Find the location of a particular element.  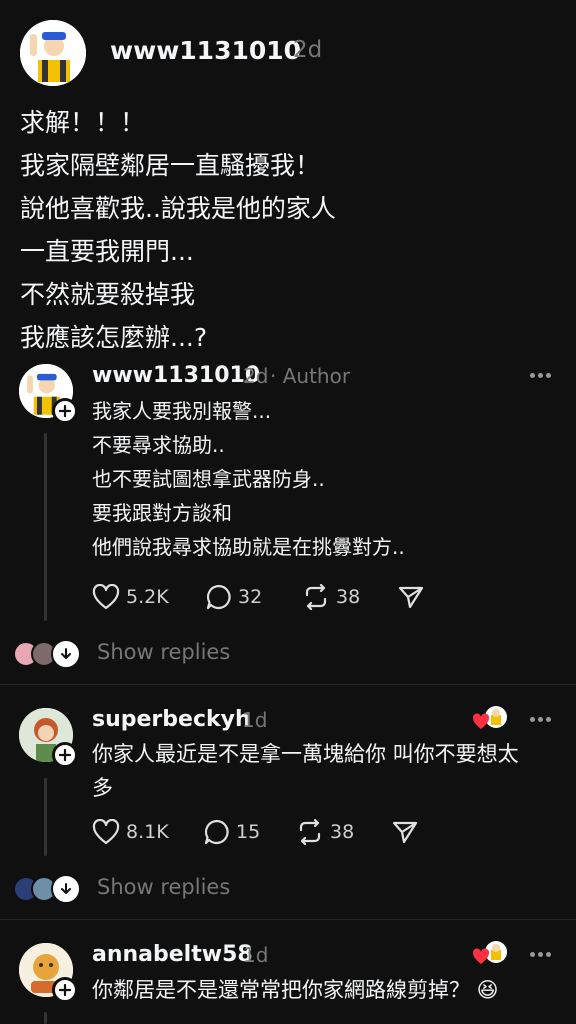

post-username: www1131010 is located at coordinates (205, 50).